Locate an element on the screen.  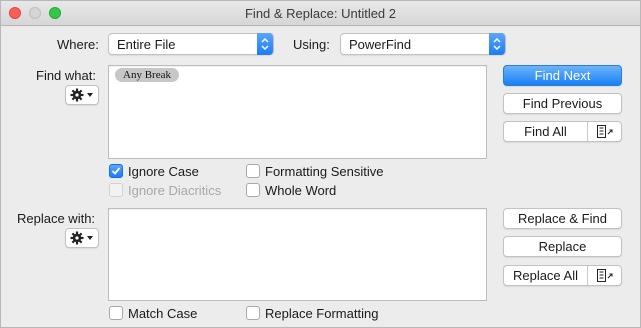
find-options-gear-button is located at coordinates (82, 95).